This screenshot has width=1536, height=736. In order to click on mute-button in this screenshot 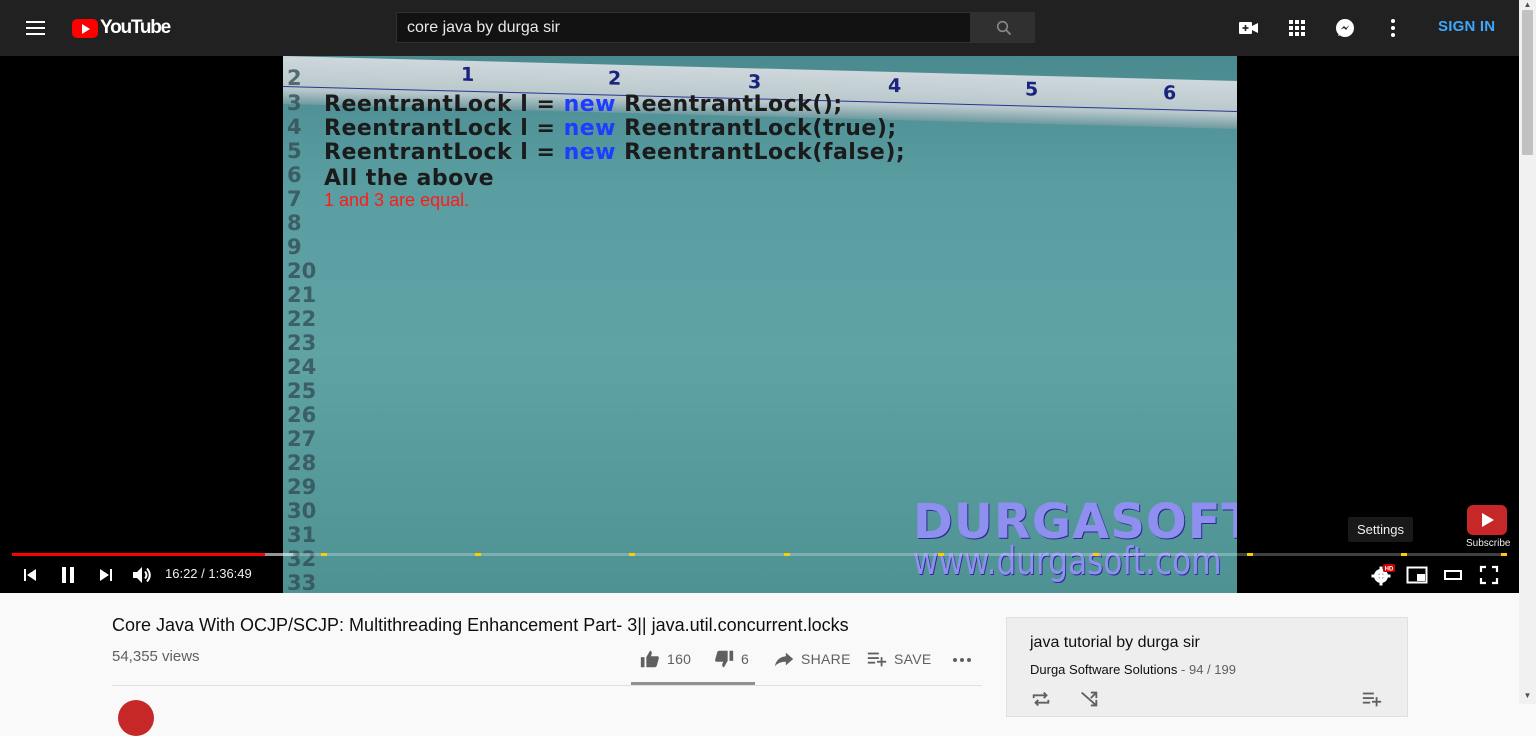, I will do `click(142, 575)`.